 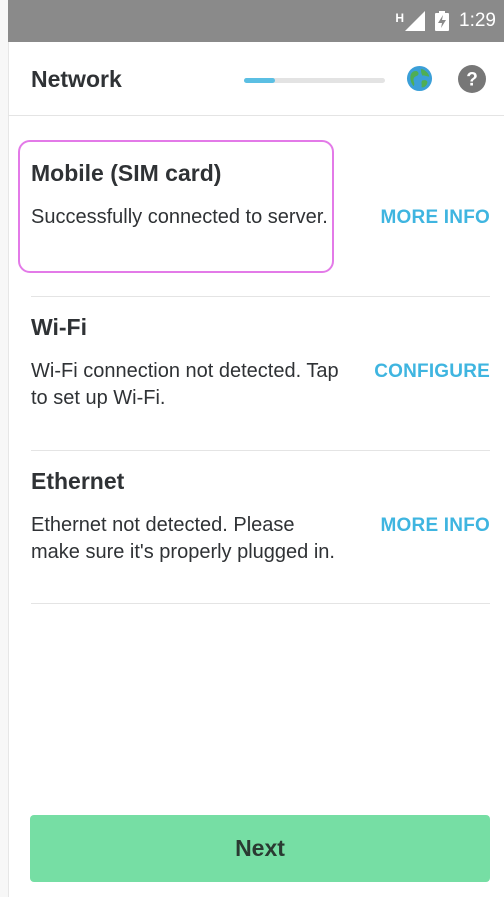 I want to click on page-title: Network, so click(x=76, y=79).